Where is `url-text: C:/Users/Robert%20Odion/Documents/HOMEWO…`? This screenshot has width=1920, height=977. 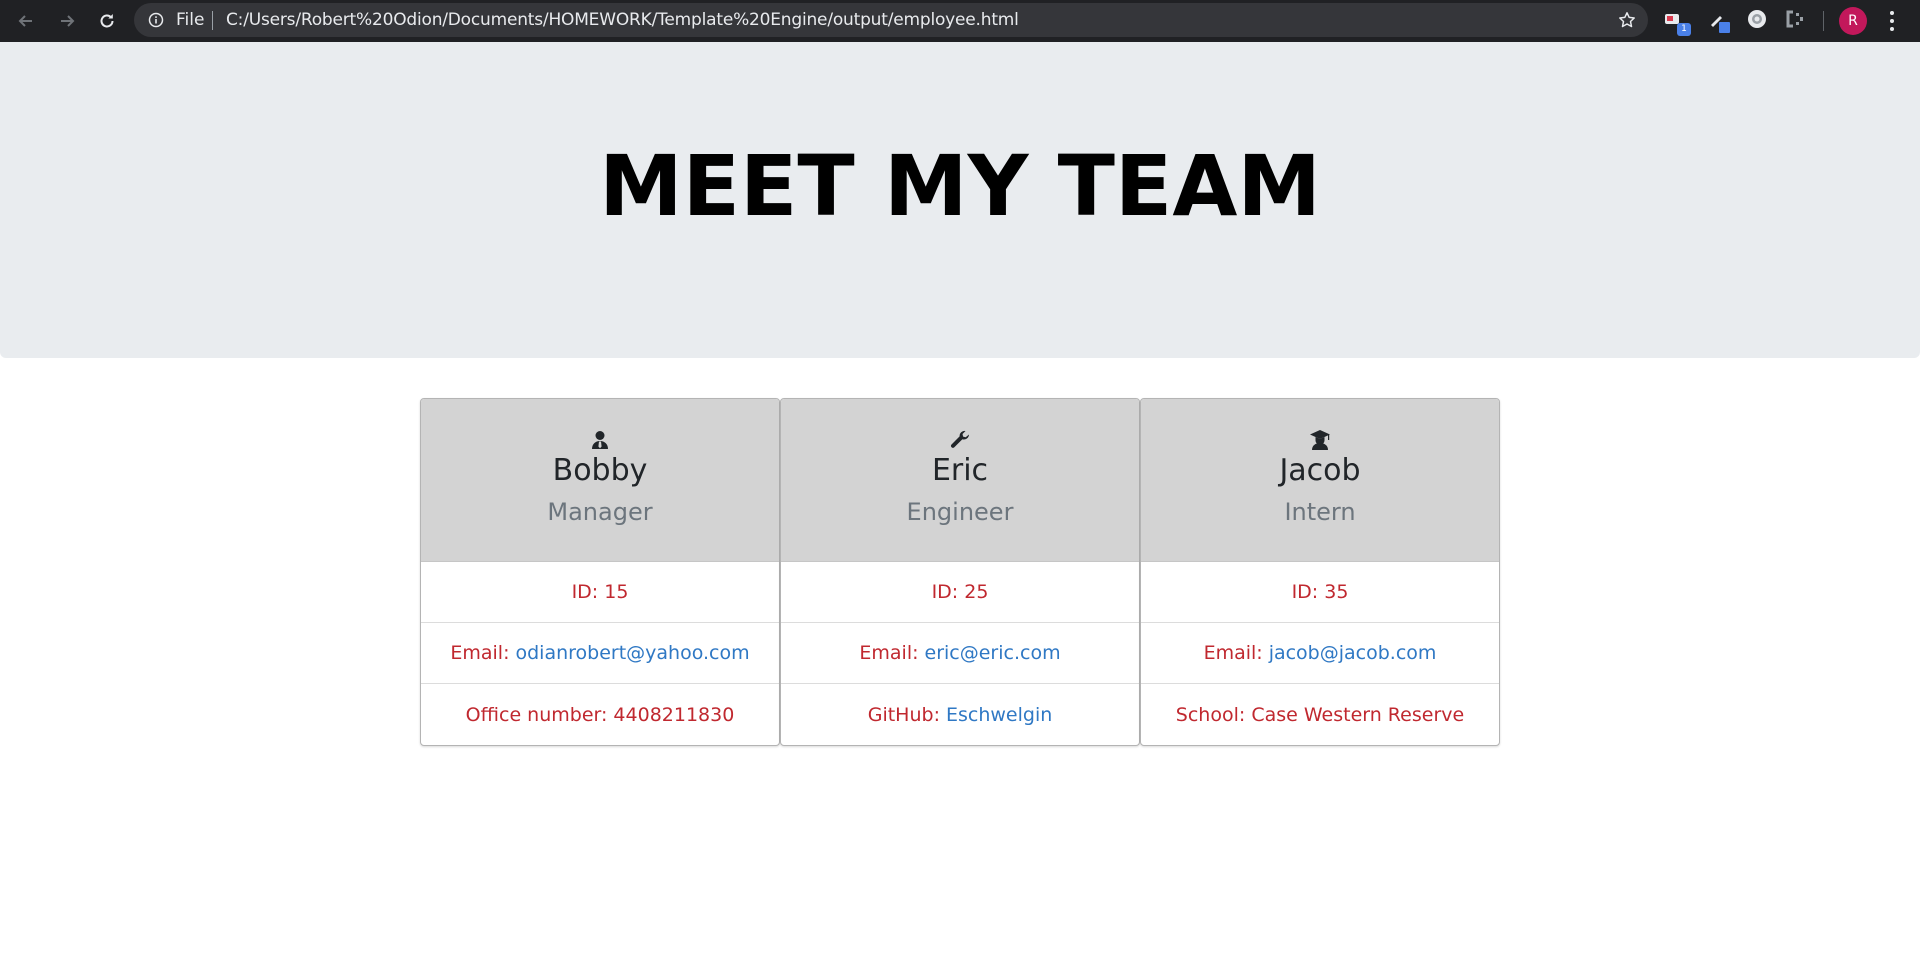 url-text: C:/Users/Robert%20Odion/Documents/HOMEWO… is located at coordinates (622, 20).